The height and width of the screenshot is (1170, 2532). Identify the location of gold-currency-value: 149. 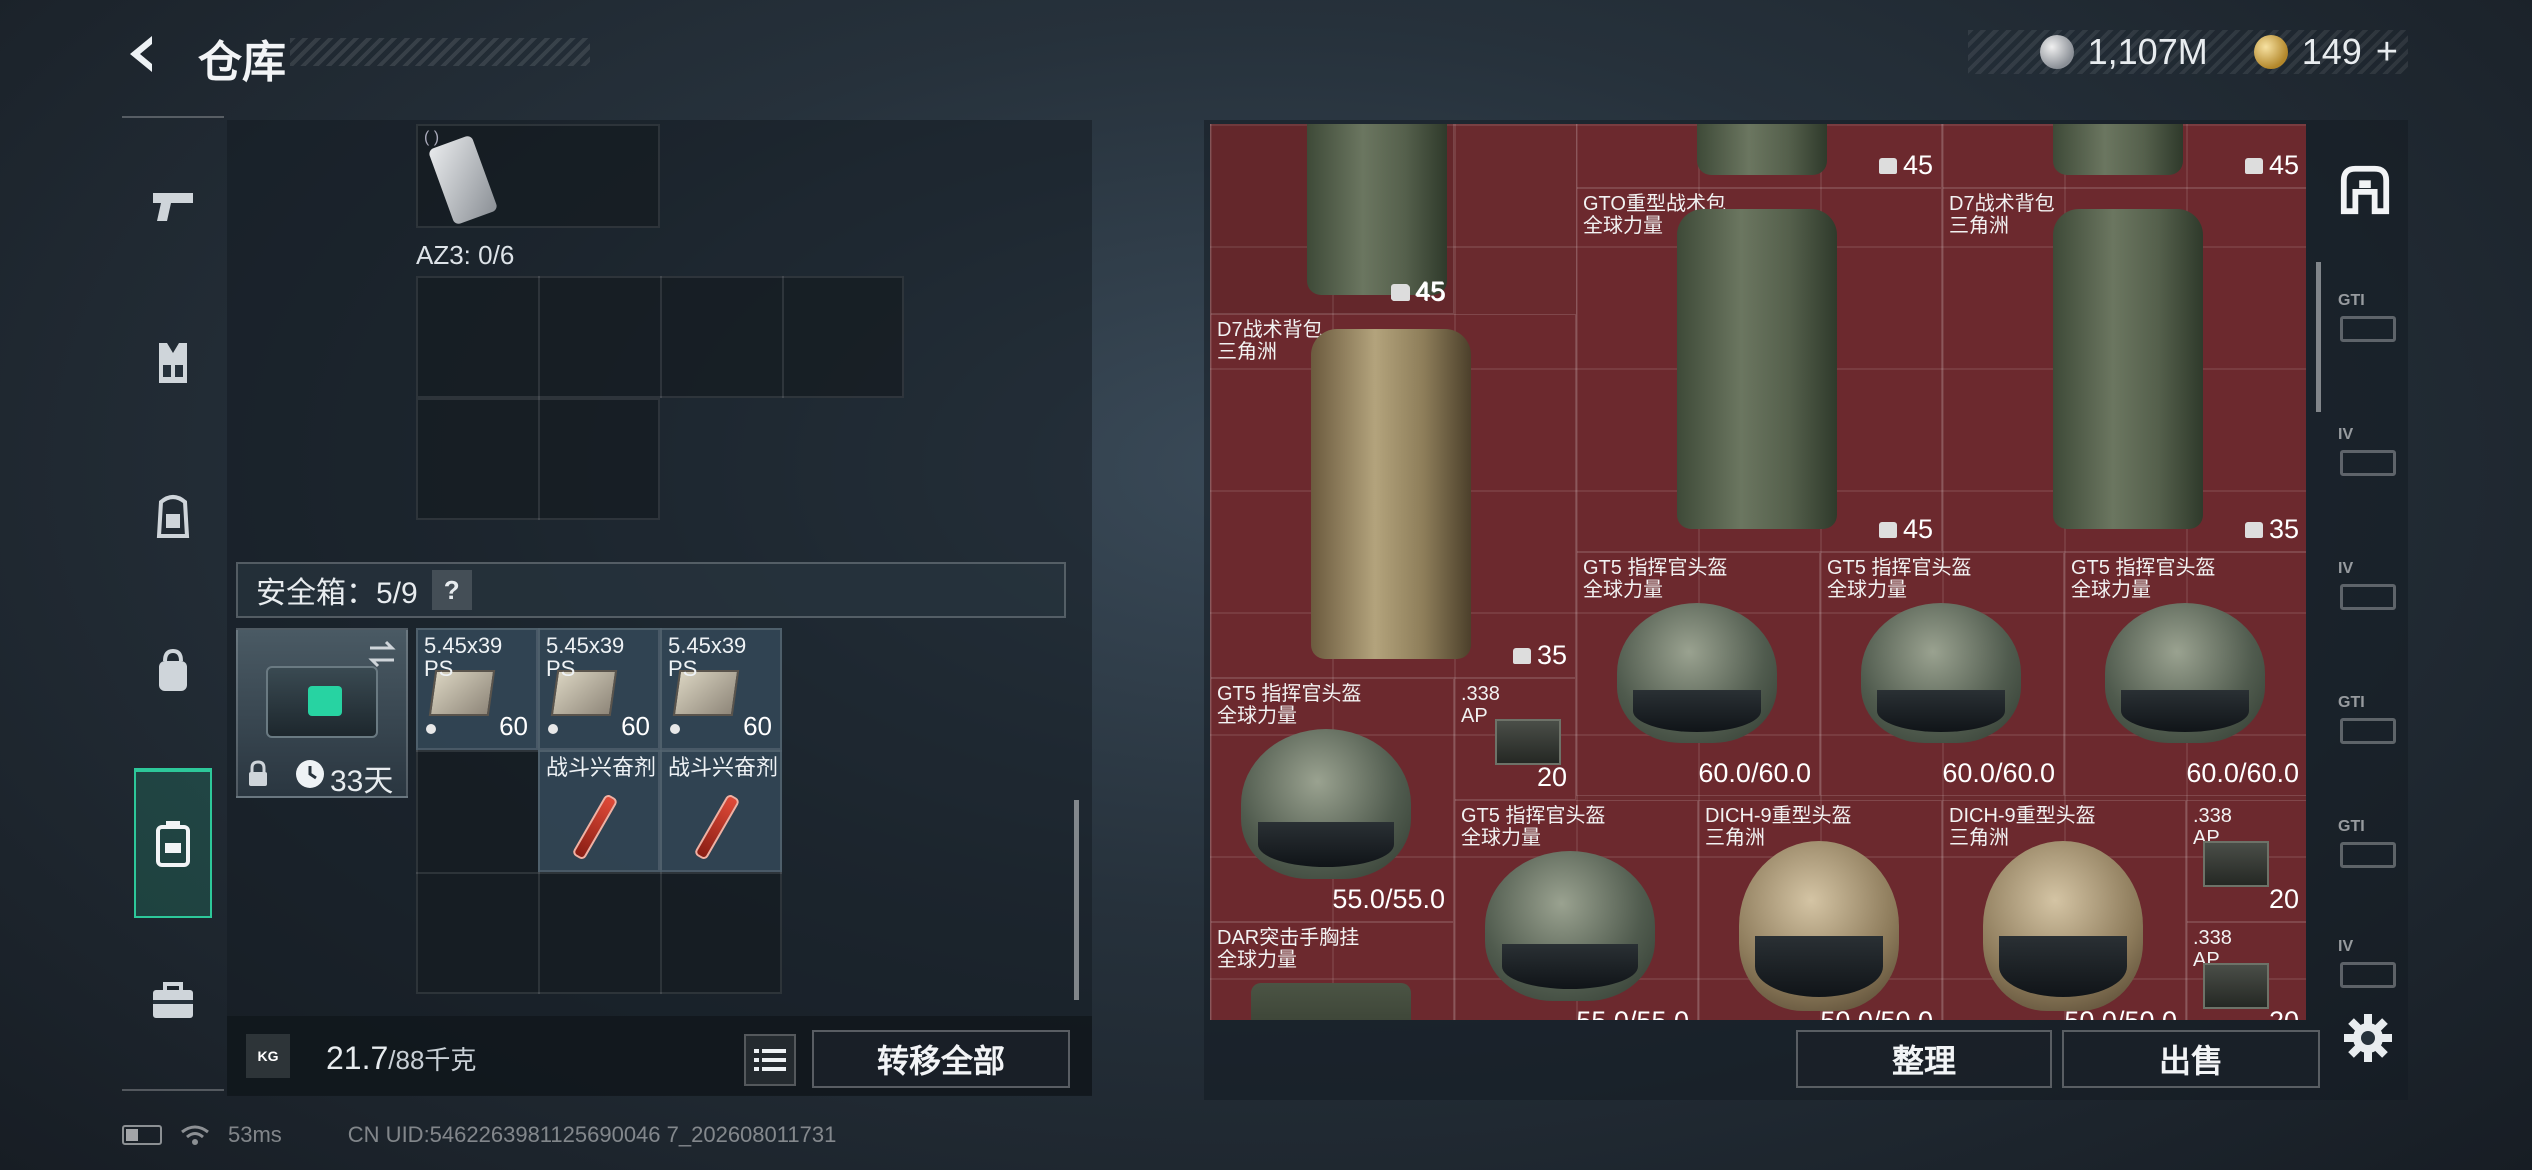
(2331, 51).